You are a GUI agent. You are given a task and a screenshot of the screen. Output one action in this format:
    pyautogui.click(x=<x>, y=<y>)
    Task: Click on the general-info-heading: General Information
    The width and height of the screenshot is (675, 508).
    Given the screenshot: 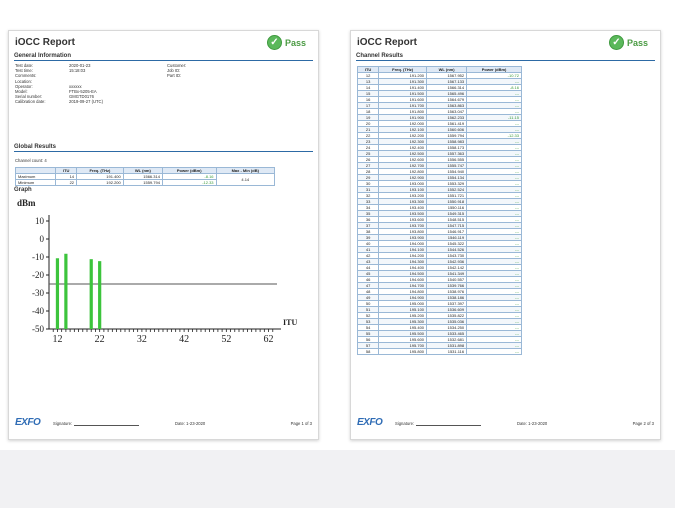 What is the action you would take?
    pyautogui.click(x=163, y=57)
    